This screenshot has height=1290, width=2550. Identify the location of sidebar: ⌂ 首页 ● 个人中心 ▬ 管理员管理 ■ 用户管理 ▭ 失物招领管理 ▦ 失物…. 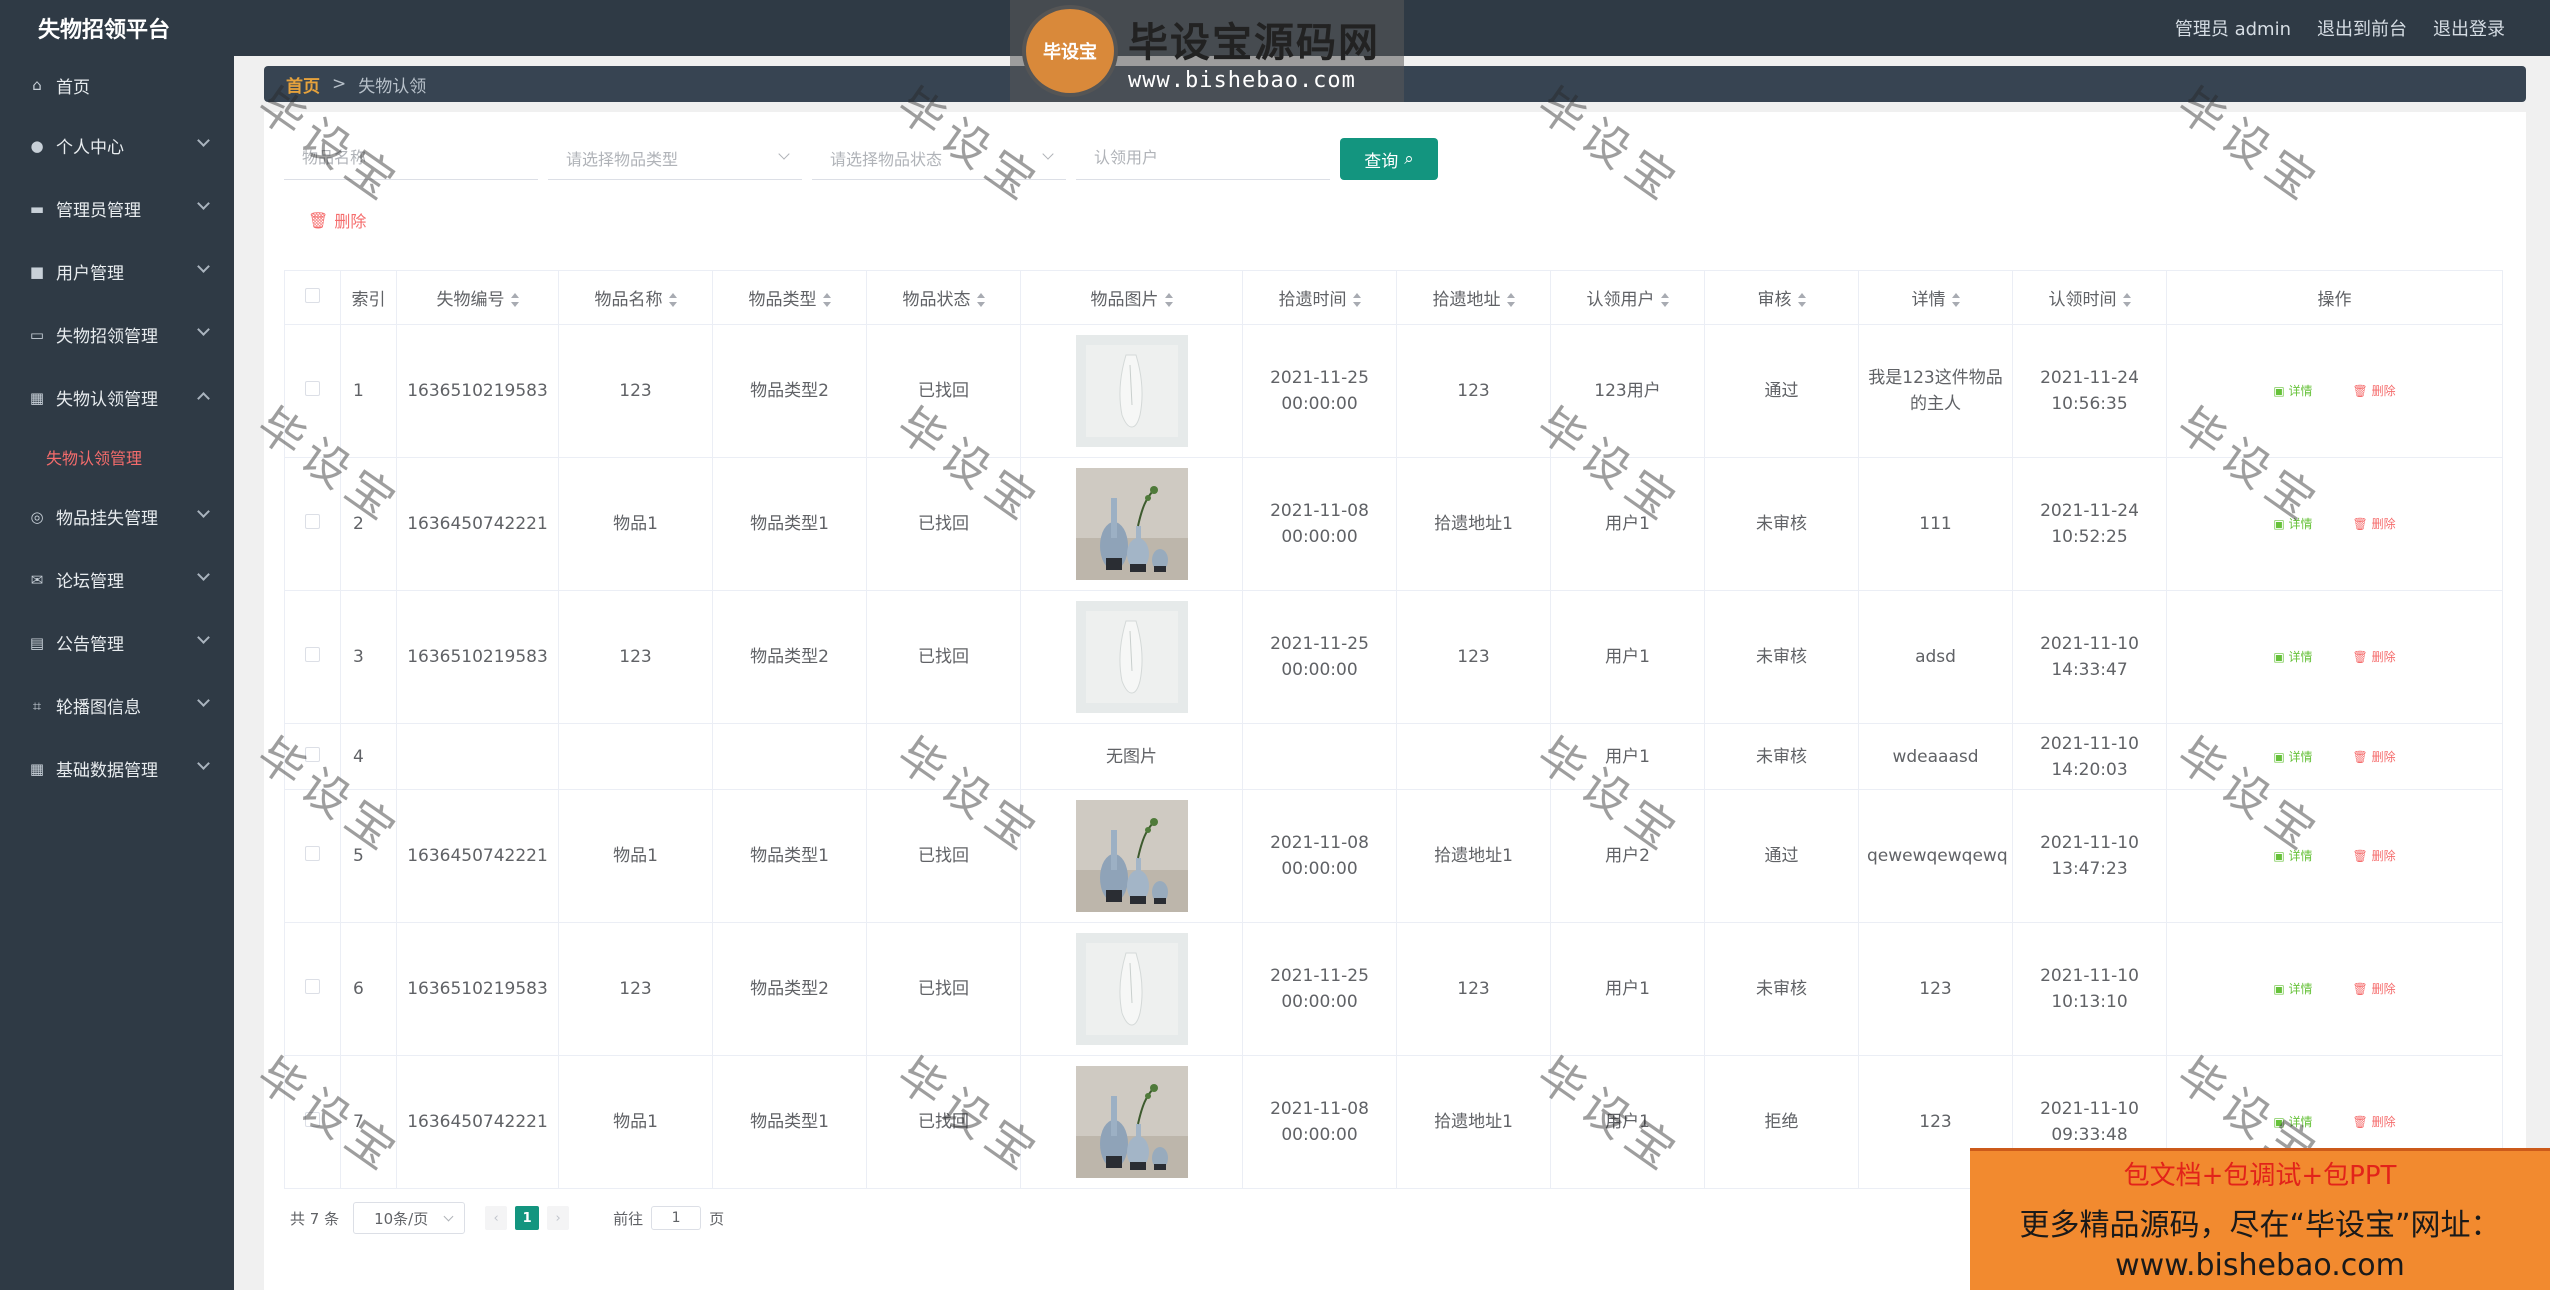
(117, 673).